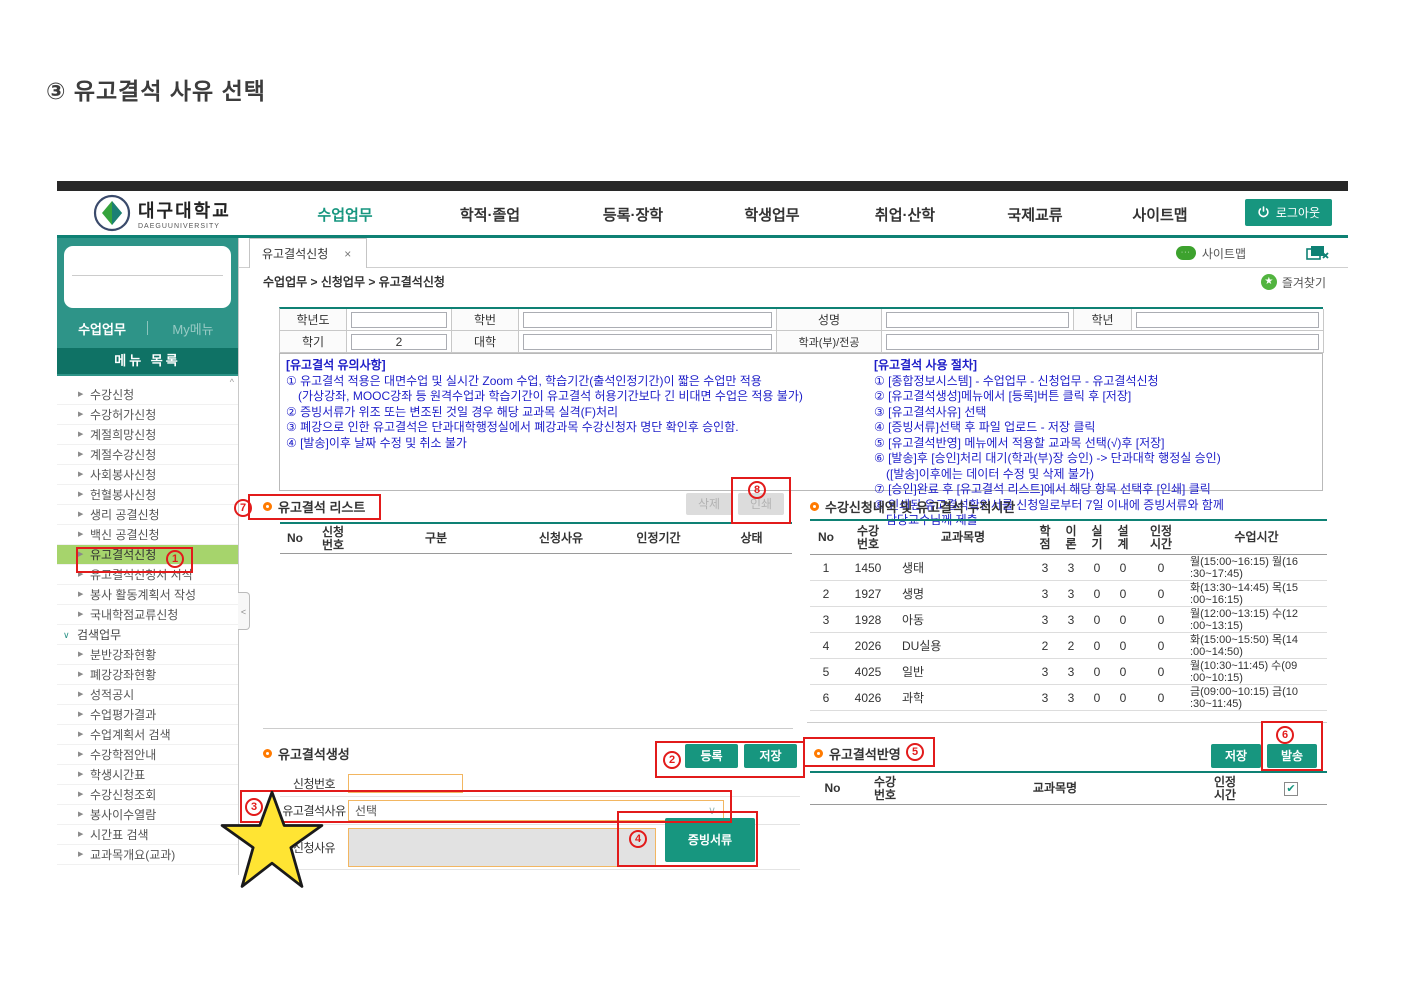 Image resolution: width=1403 pixels, height=992 pixels. I want to click on tab-absence-application: 유고결석신청 ×, so click(308, 253).